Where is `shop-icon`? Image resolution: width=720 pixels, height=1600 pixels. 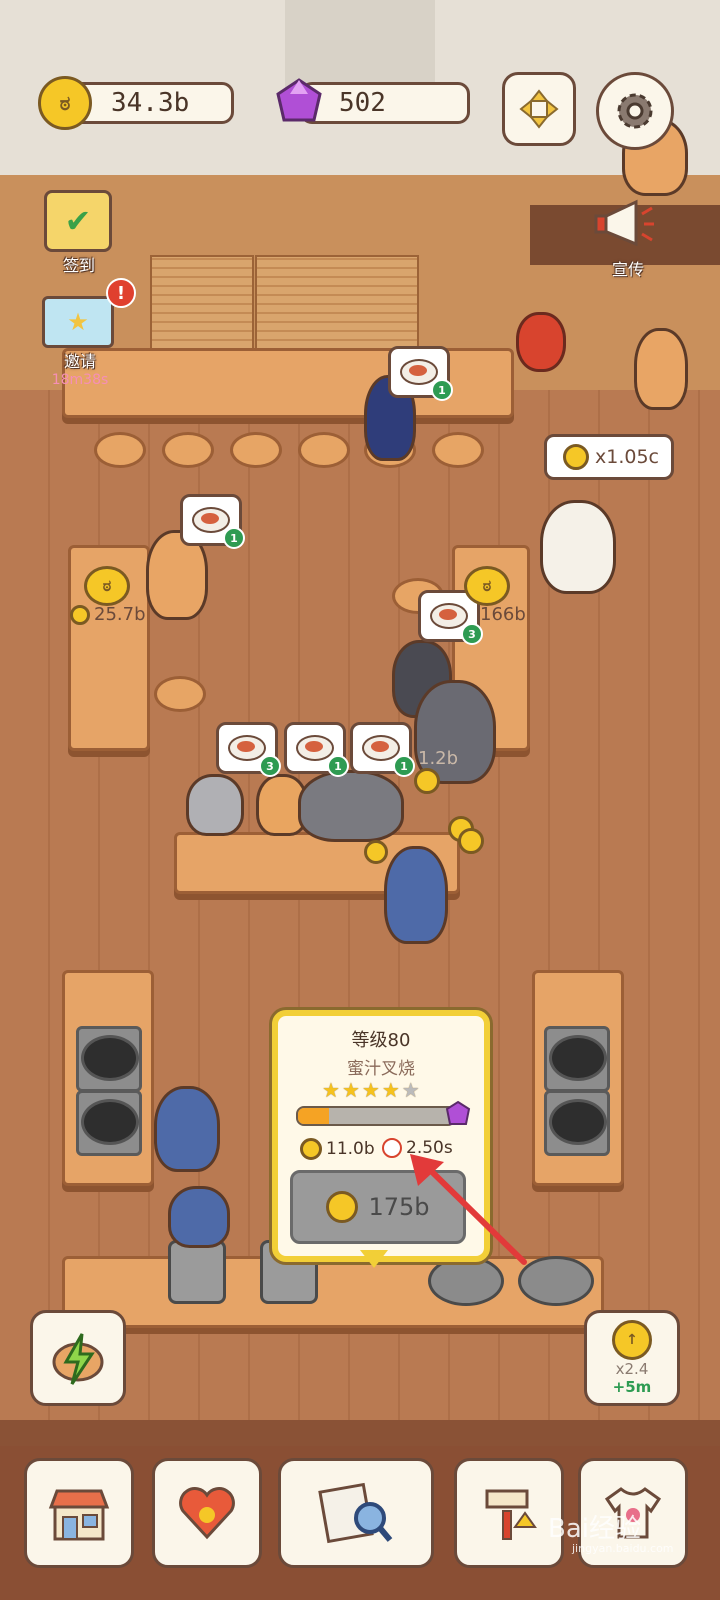 shop-icon is located at coordinates (79, 1515).